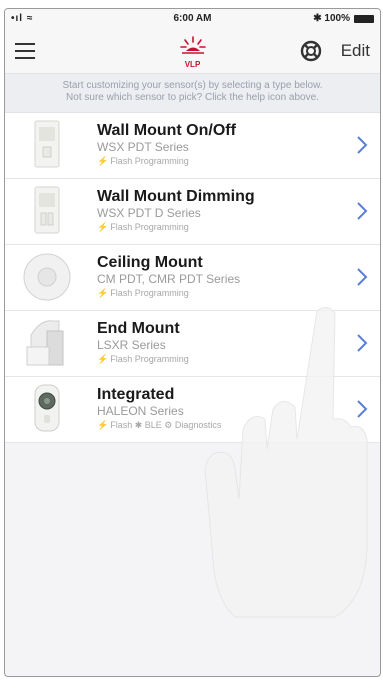  What do you see at coordinates (136, 394) in the screenshot?
I see `sensor-title: Integrated` at bounding box center [136, 394].